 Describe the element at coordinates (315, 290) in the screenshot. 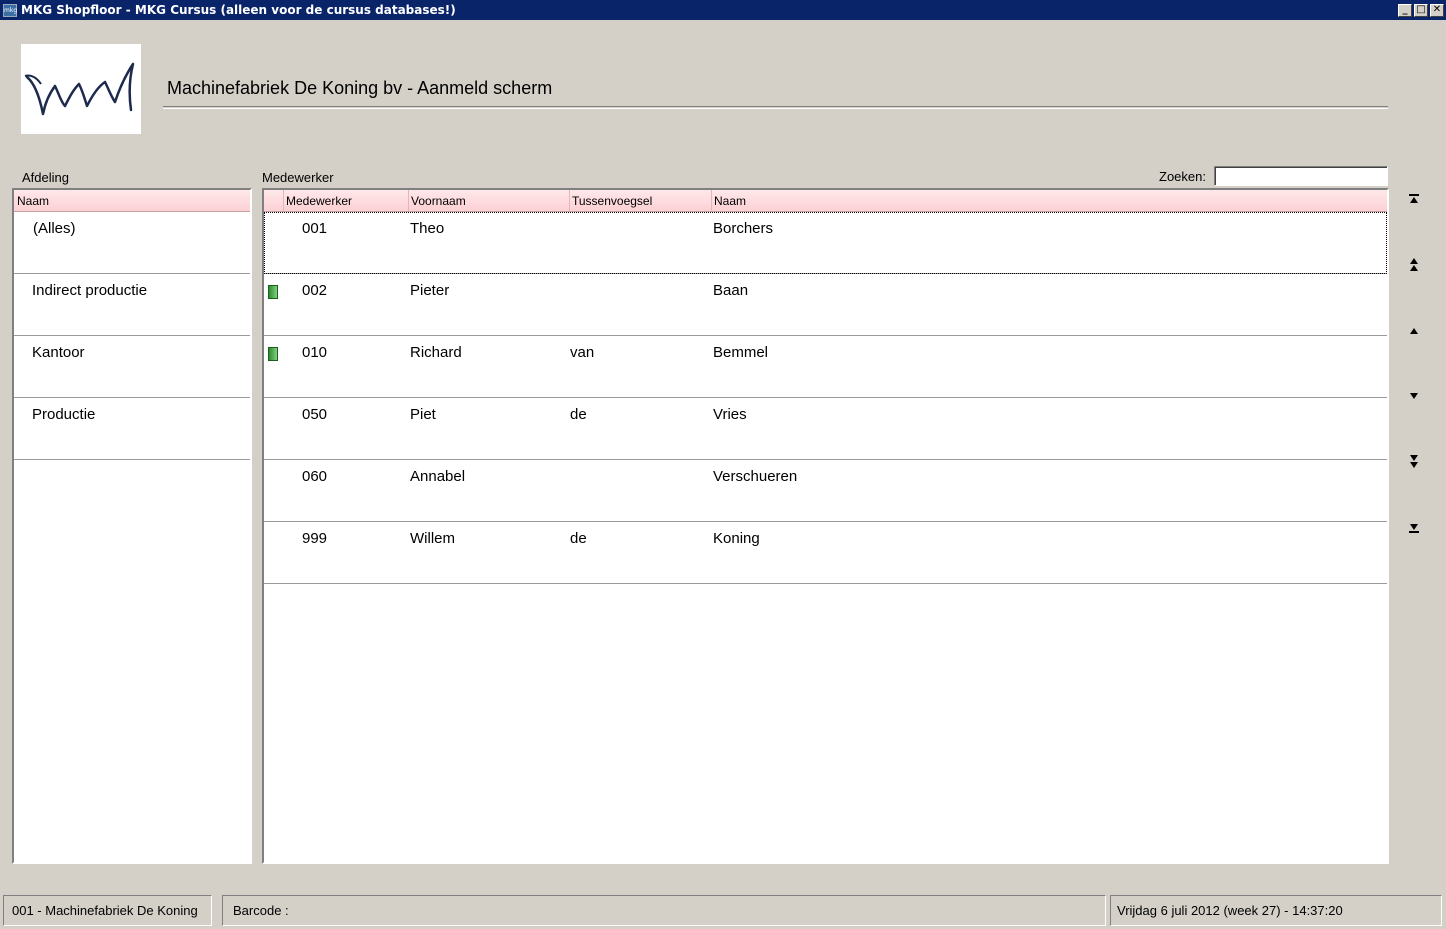

I see `employee-number: 002` at that location.